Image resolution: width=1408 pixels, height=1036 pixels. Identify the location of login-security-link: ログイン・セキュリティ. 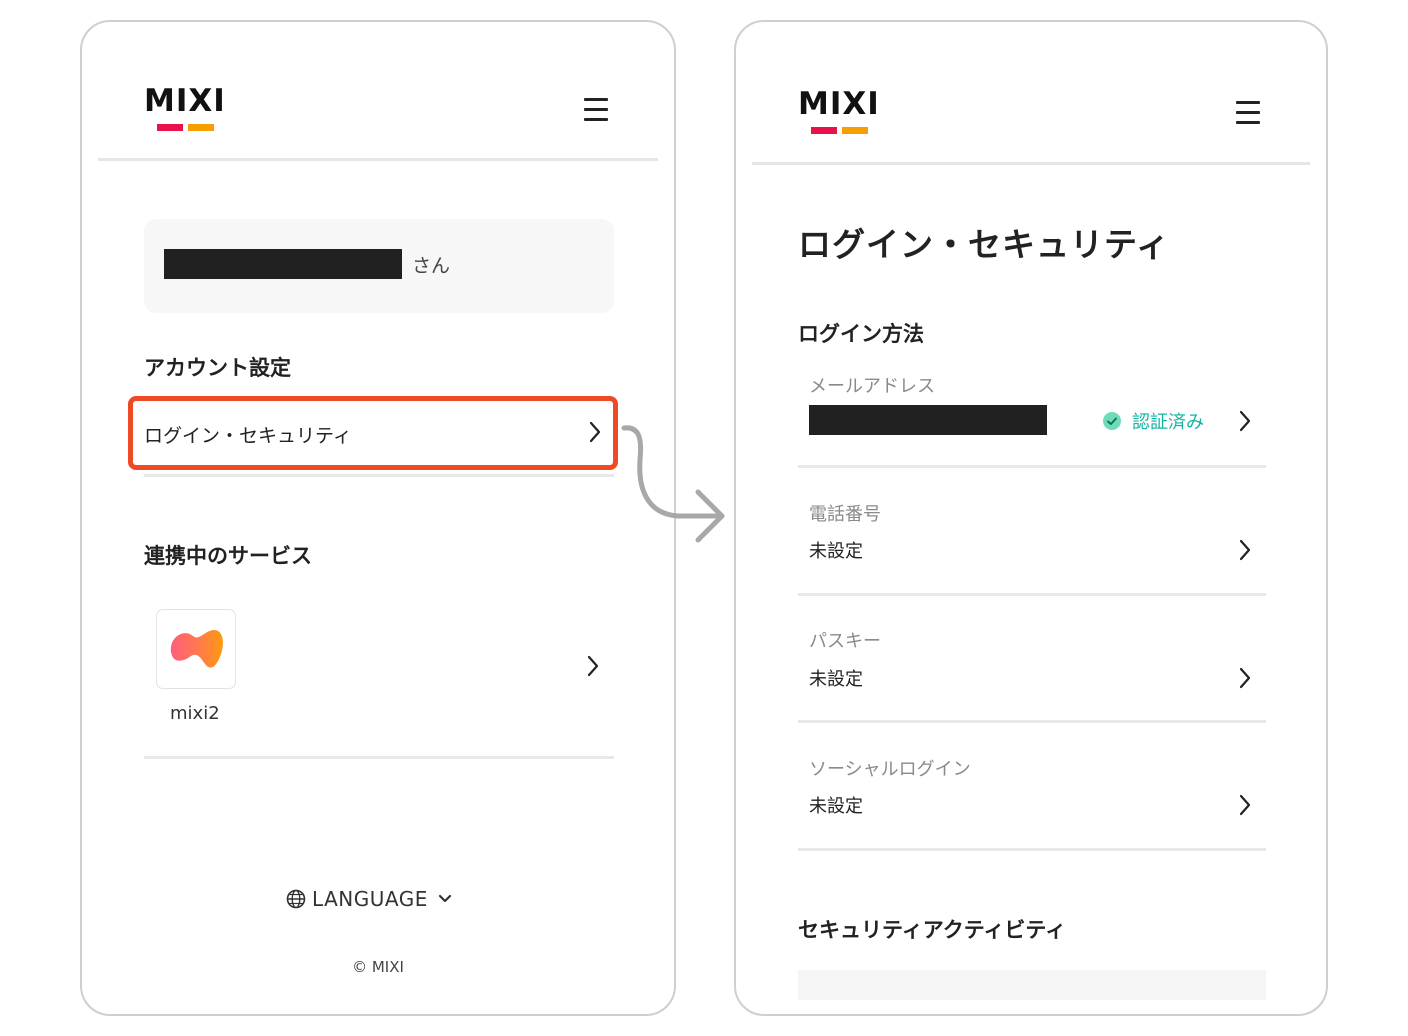
(373, 433).